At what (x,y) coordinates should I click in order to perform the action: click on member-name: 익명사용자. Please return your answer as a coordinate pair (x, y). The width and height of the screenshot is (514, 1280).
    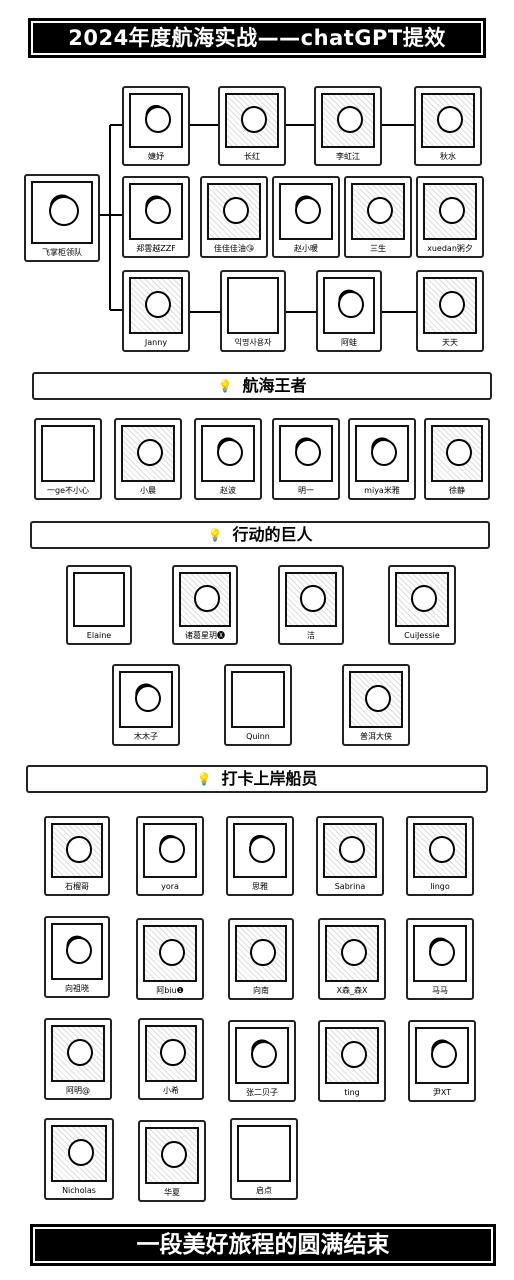
    Looking at the image, I should click on (253, 342).